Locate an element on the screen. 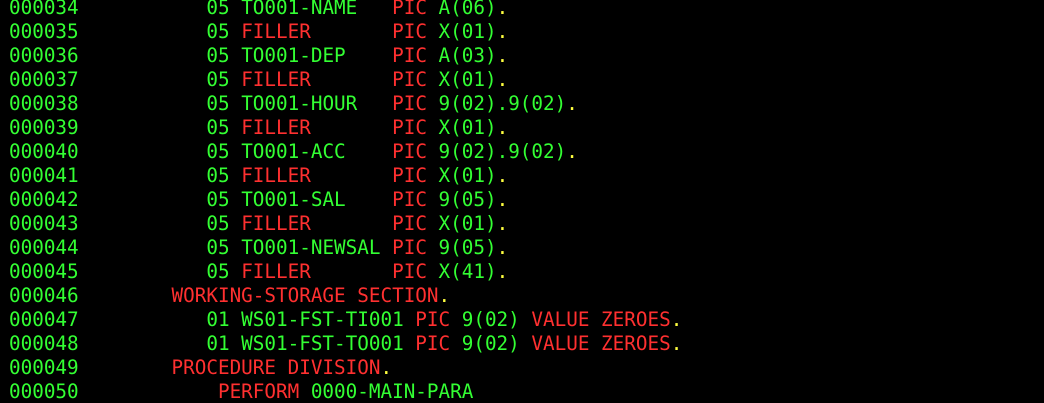 Image resolution: width=1044 pixels, height=403 pixels. code-text: PERFORM 0000-MAIN-PARA is located at coordinates (275, 391).